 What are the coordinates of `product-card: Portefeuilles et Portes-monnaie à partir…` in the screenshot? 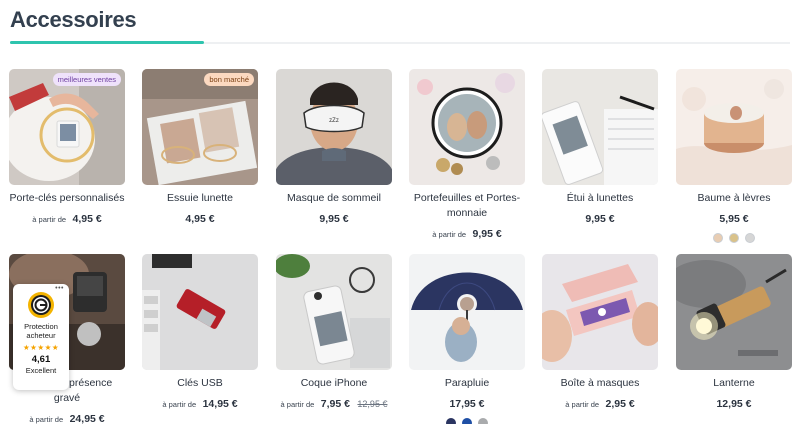 It's located at (467, 155).